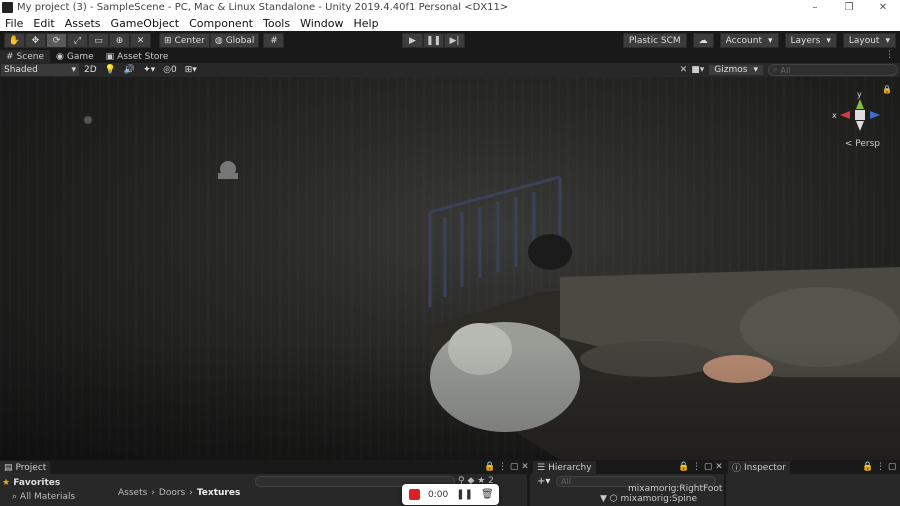 The height and width of the screenshot is (506, 900). What do you see at coordinates (813, 490) in the screenshot?
I see `inspector-panel` at bounding box center [813, 490].